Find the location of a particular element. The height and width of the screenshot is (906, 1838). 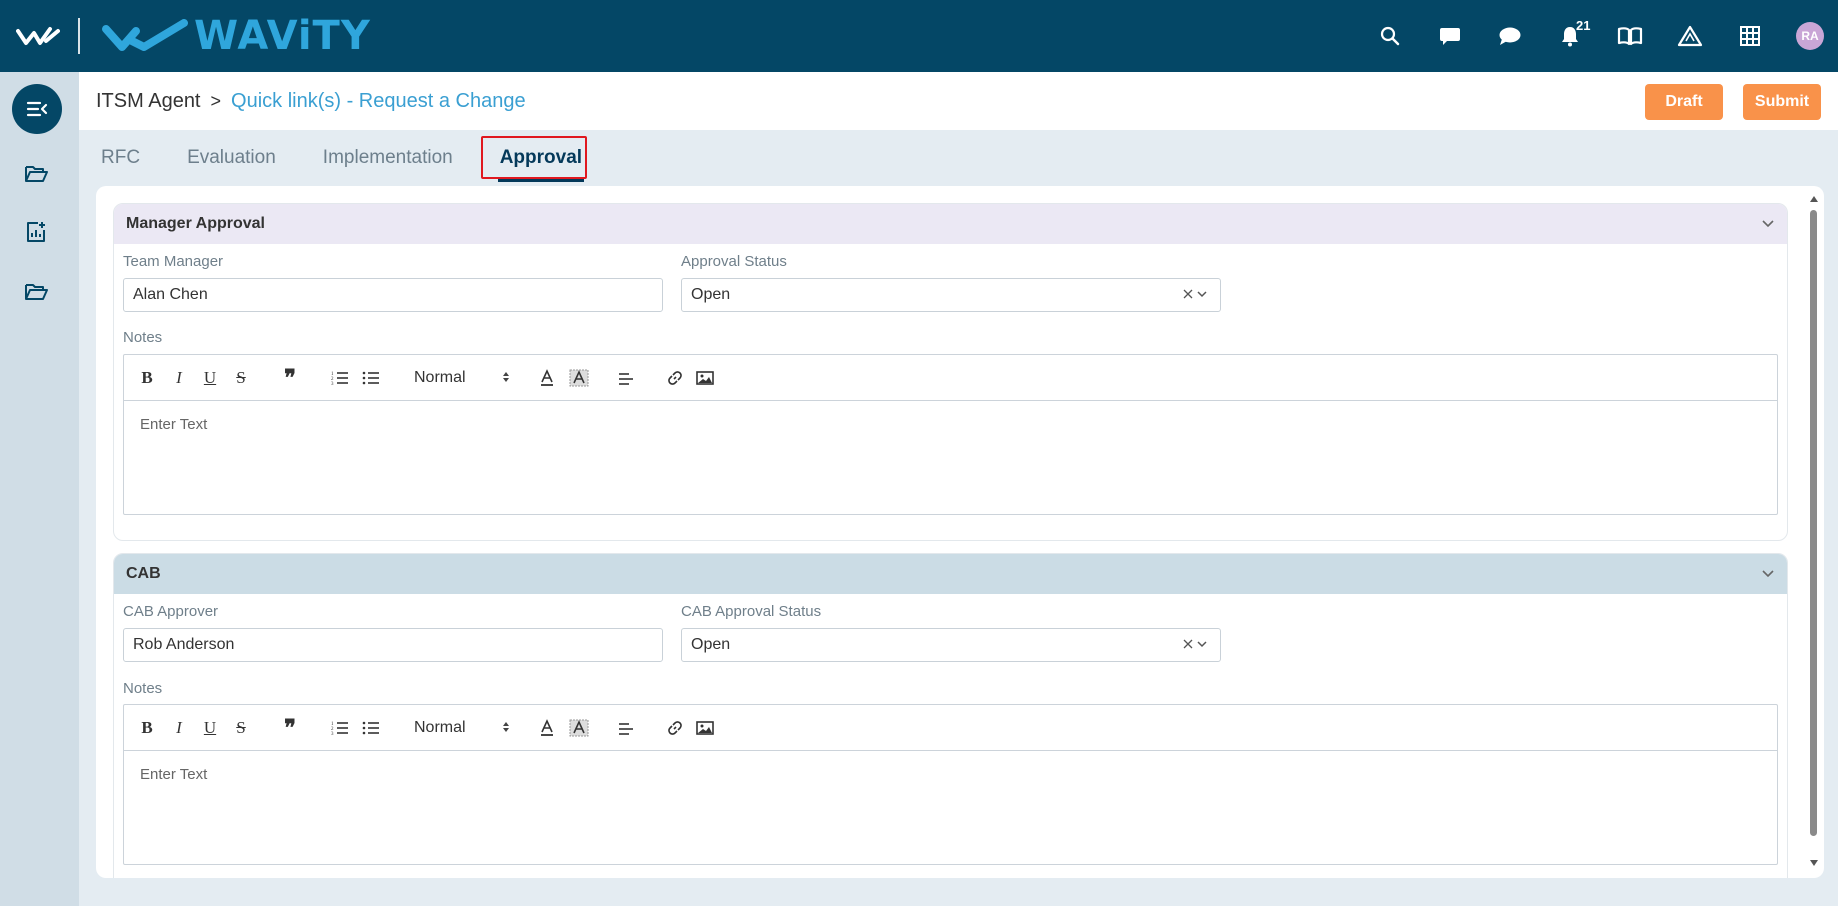

tab-rfc: RFC is located at coordinates (120, 158).